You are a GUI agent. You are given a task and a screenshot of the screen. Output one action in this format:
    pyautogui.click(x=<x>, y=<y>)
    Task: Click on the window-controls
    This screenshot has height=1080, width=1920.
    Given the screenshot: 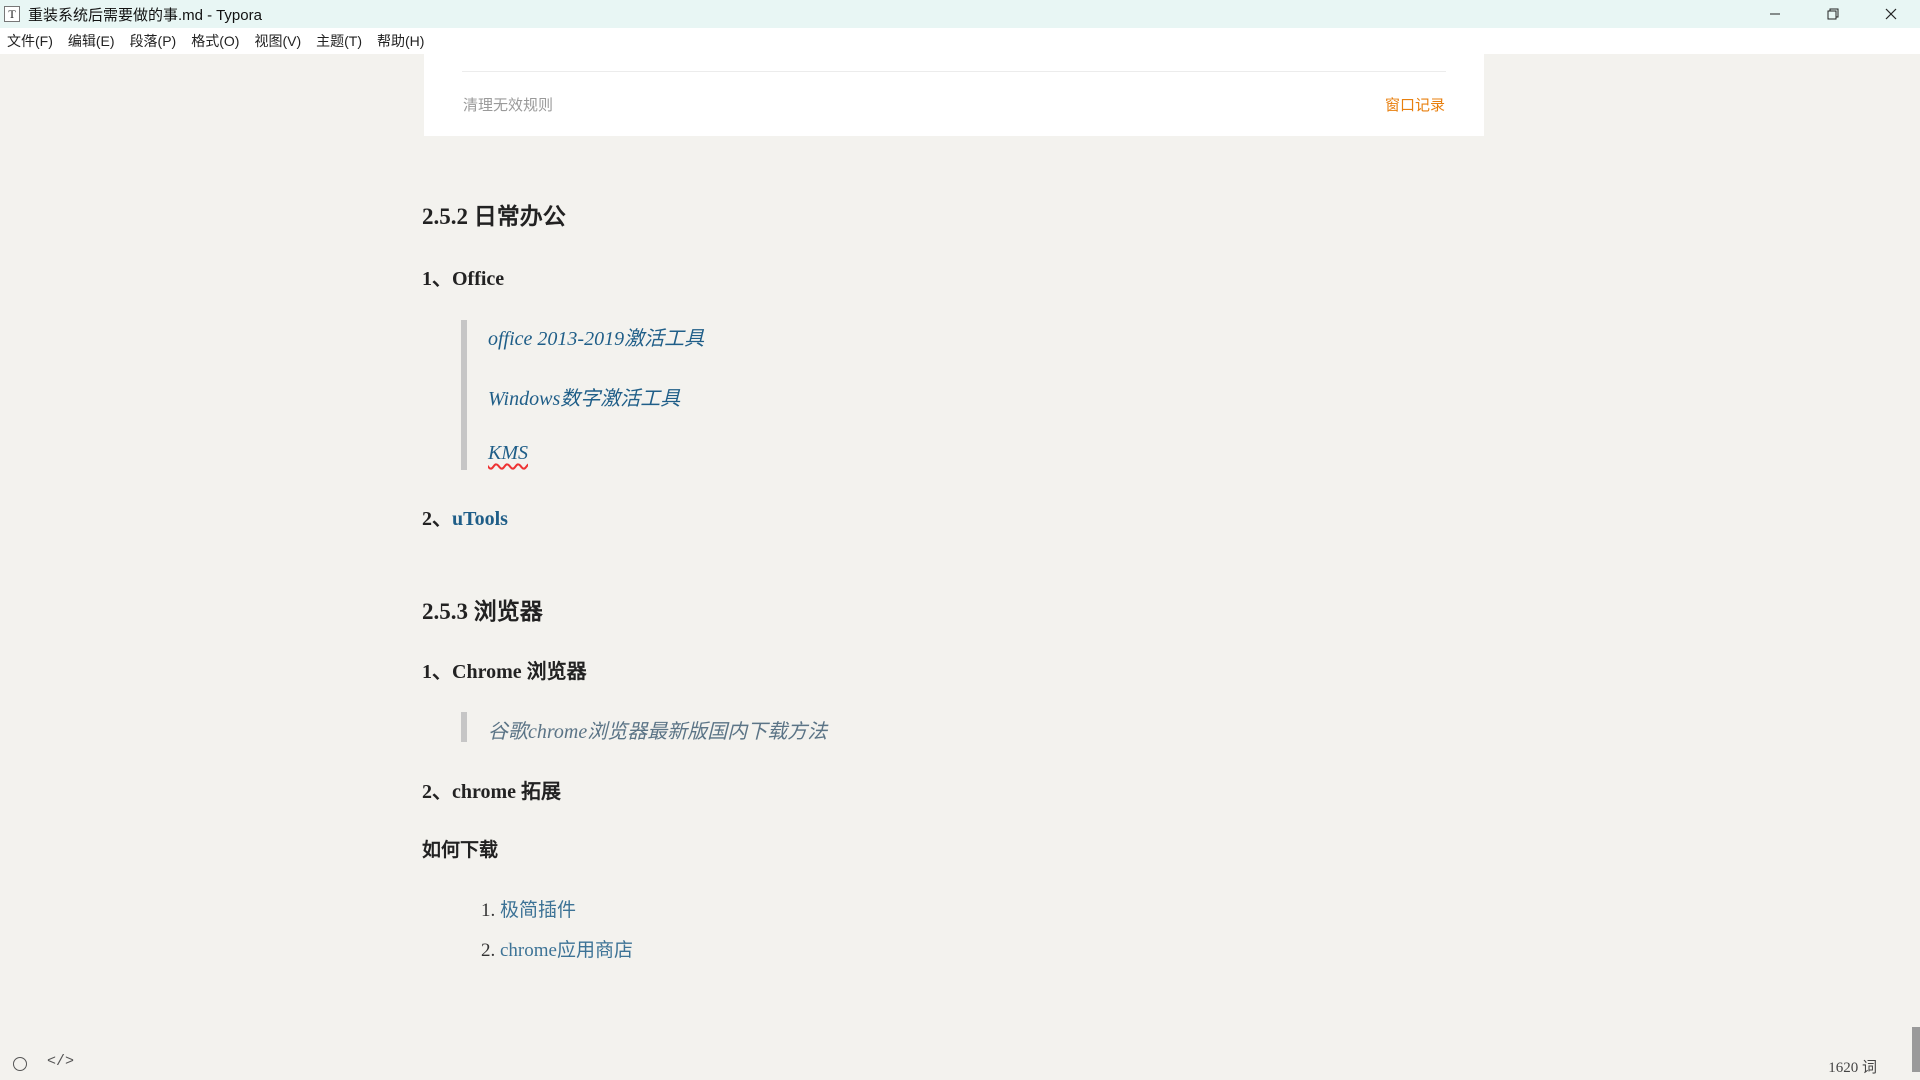 What is the action you would take?
    pyautogui.click(x=1833, y=14)
    